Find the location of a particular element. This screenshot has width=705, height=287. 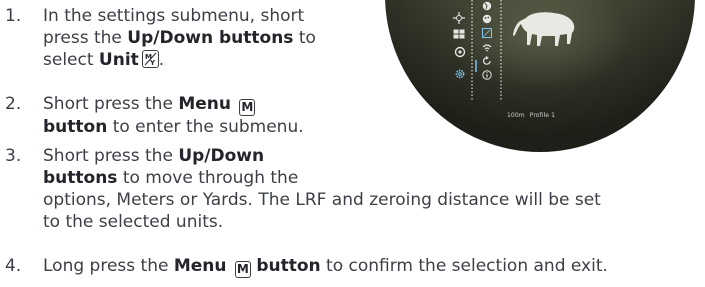

step-number: 2. is located at coordinates (13, 104).